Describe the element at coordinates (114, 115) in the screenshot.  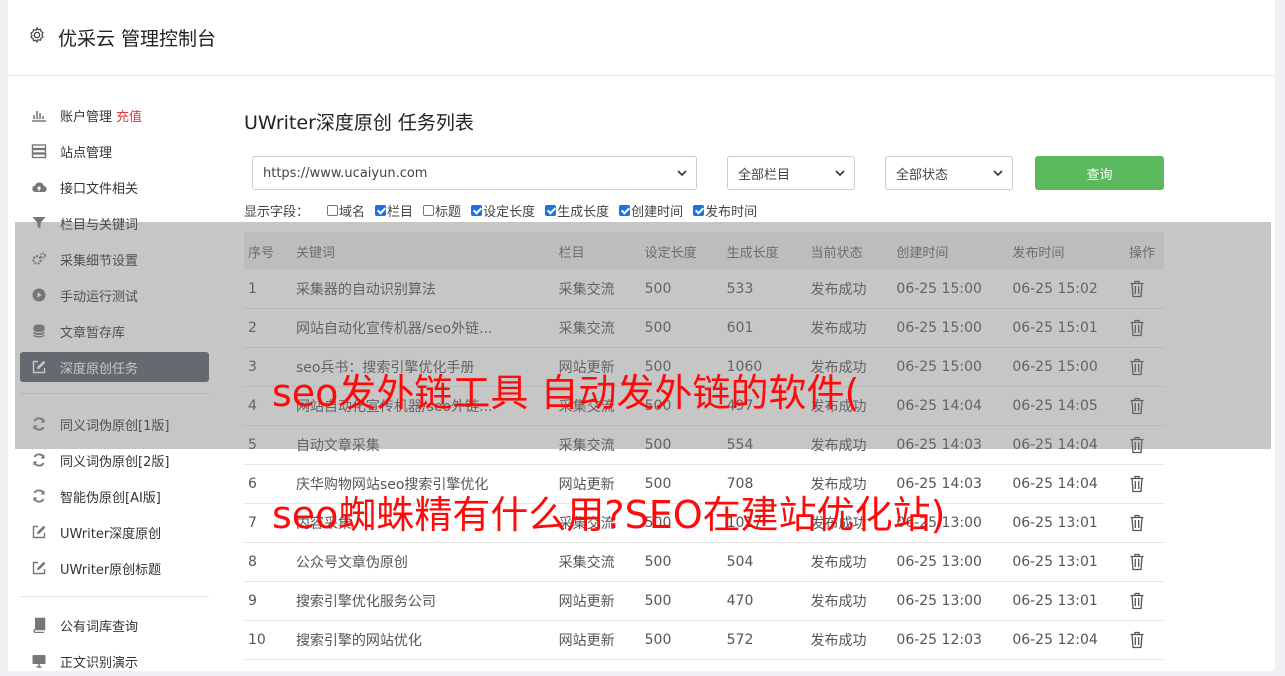
I see `sidebar-item: 账户管理 充值` at that location.